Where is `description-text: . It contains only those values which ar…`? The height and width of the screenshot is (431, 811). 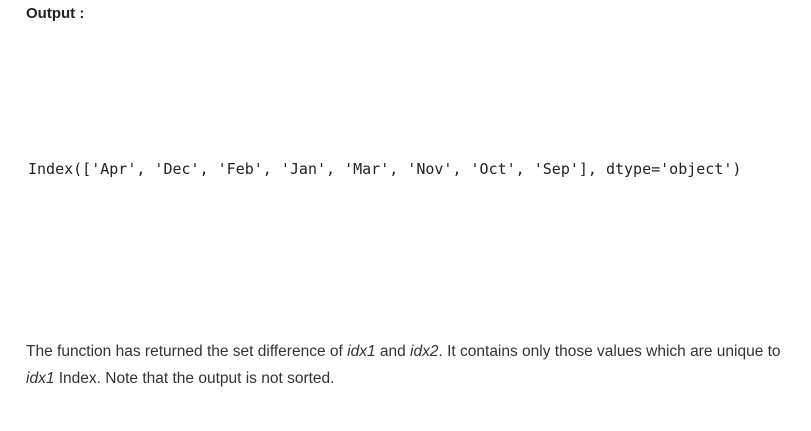
description-text: . It contains only those values which ar… is located at coordinates (609, 351).